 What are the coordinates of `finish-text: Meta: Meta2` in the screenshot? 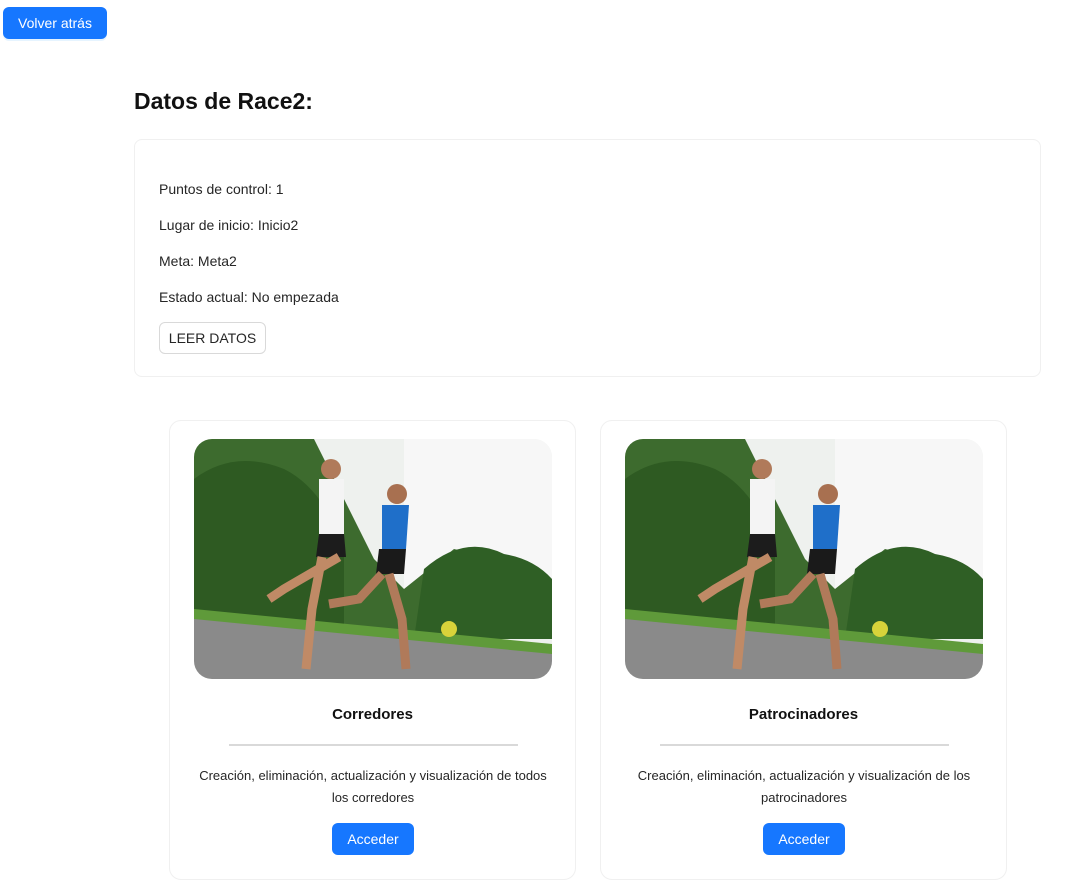 It's located at (198, 261).